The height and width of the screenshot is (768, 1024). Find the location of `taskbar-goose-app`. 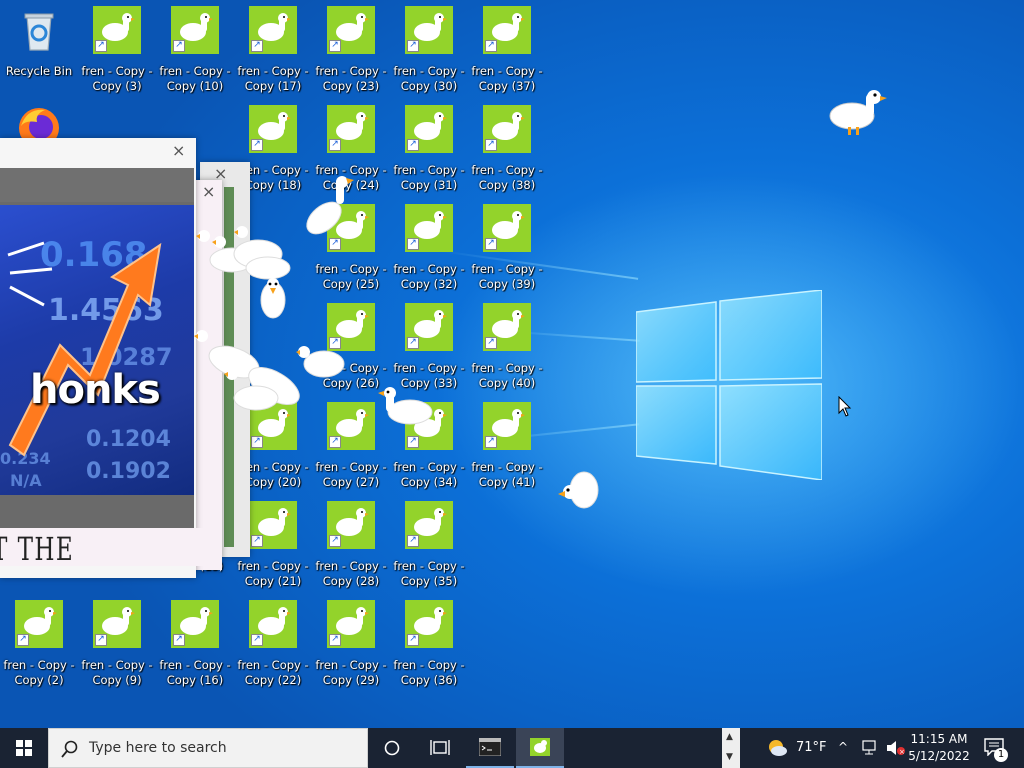

taskbar-goose-app is located at coordinates (540, 748).